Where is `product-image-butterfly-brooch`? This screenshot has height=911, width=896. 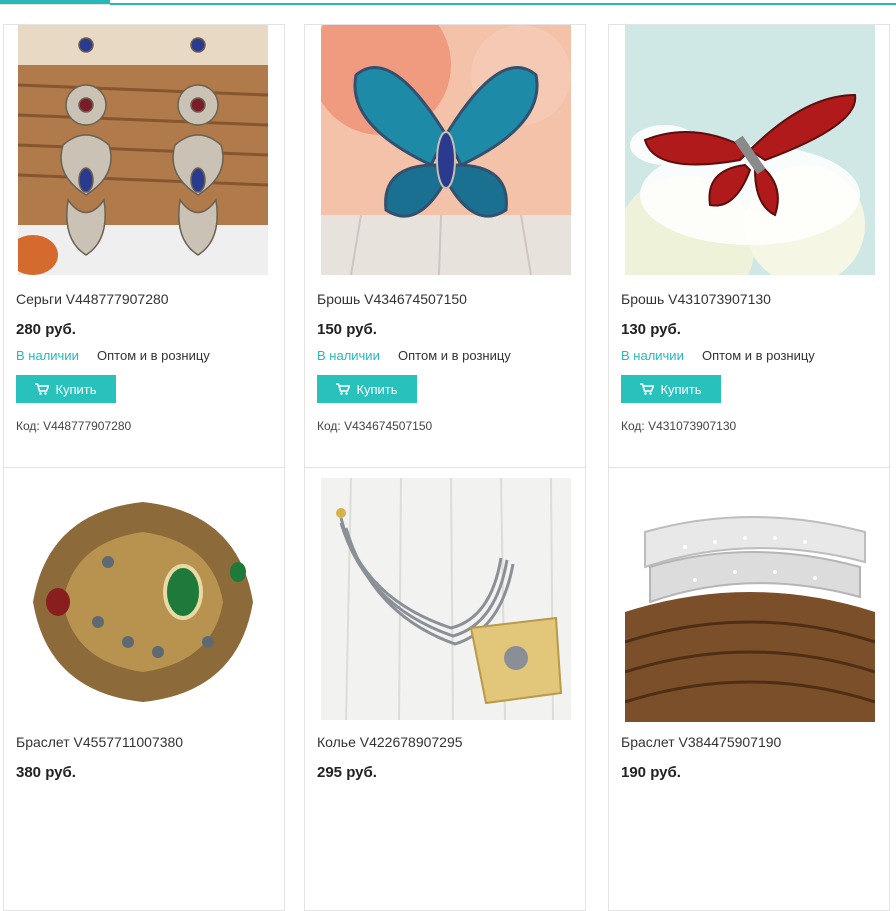
product-image-butterfly-brooch is located at coordinates (446, 150).